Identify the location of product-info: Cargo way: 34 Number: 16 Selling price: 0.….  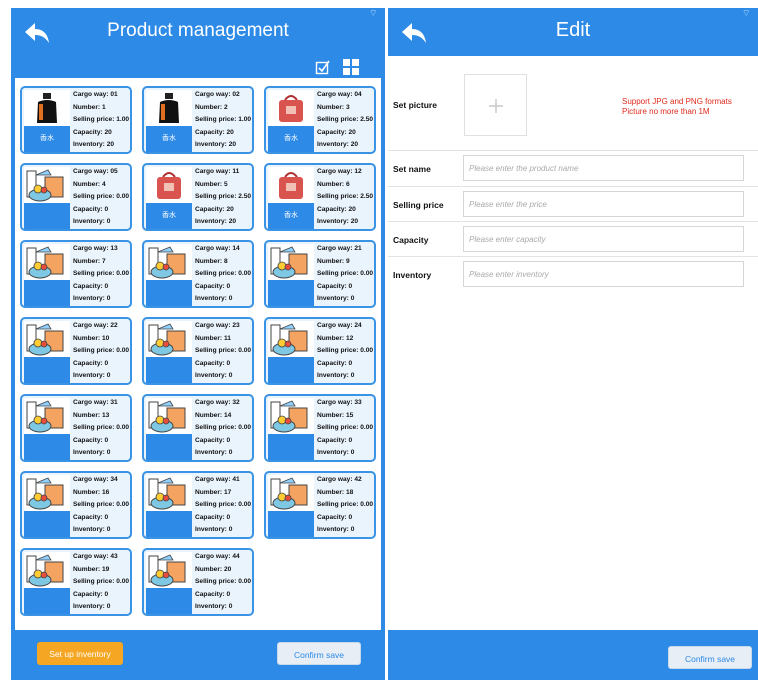
(101, 505).